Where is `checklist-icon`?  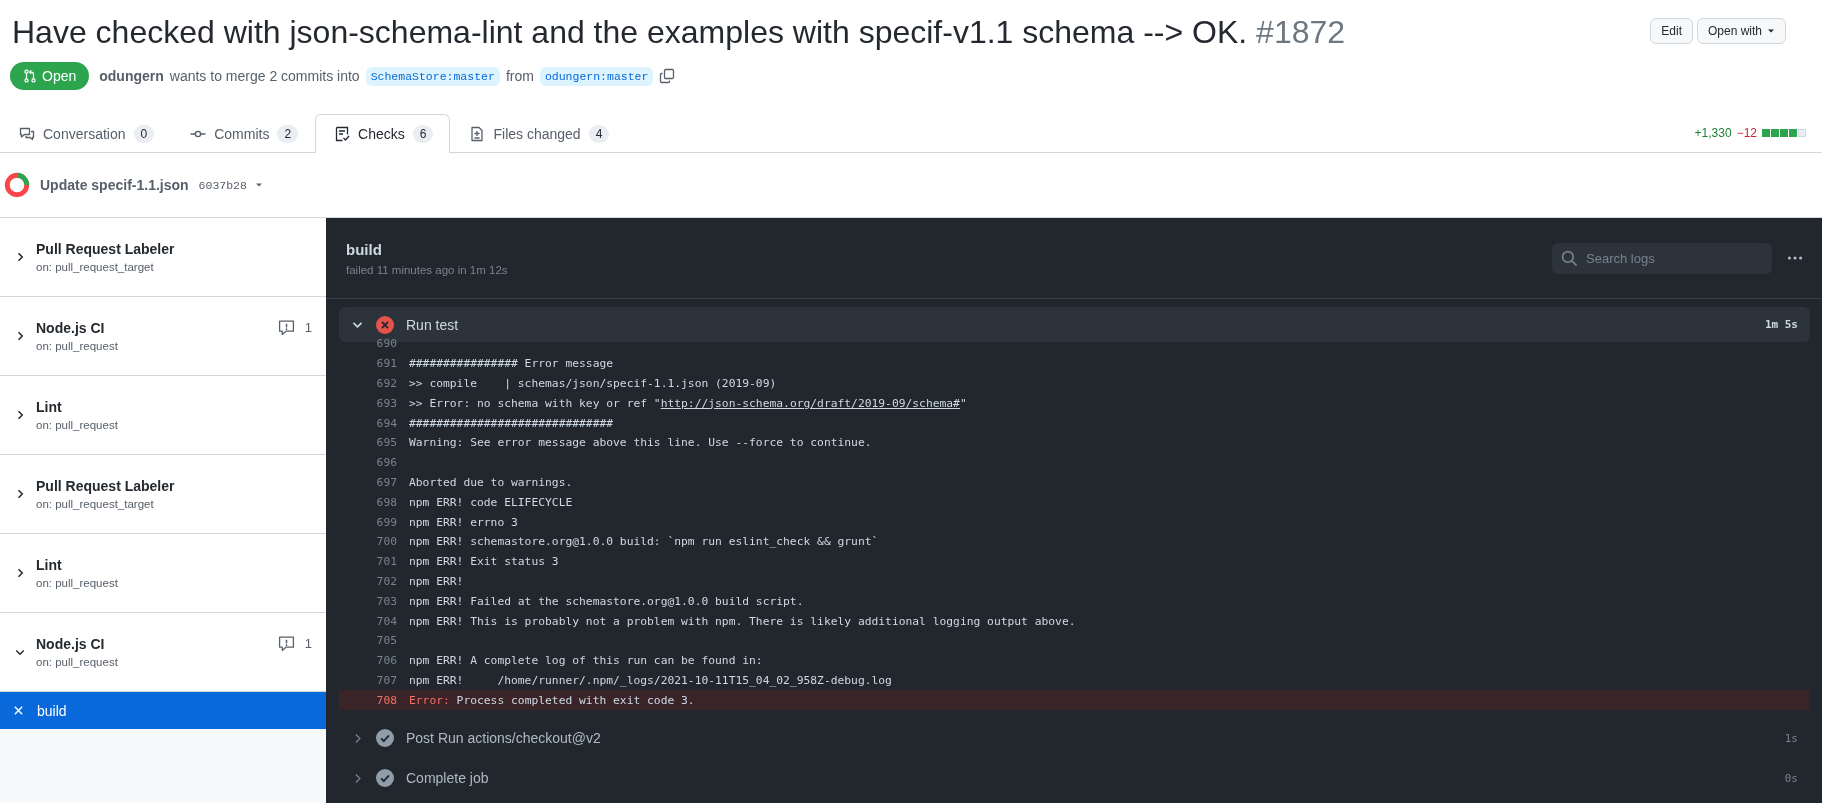
checklist-icon is located at coordinates (342, 134).